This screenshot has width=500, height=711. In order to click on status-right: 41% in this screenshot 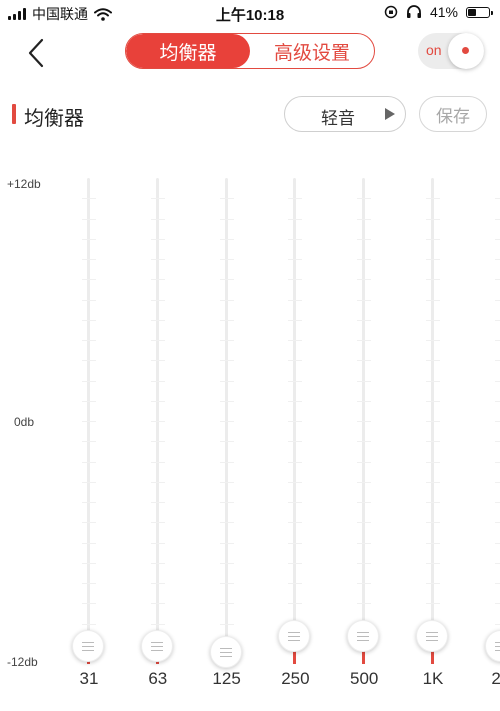, I will do `click(438, 12)`.